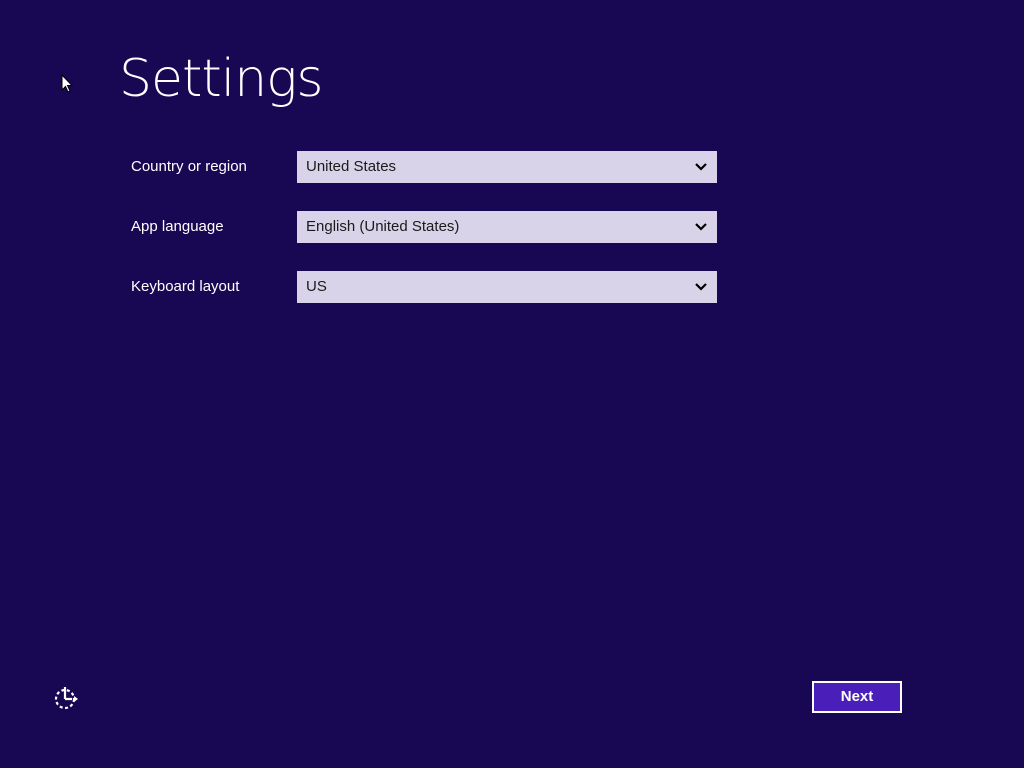 This screenshot has width=1024, height=768. I want to click on country-region-label: Country or region, so click(189, 166).